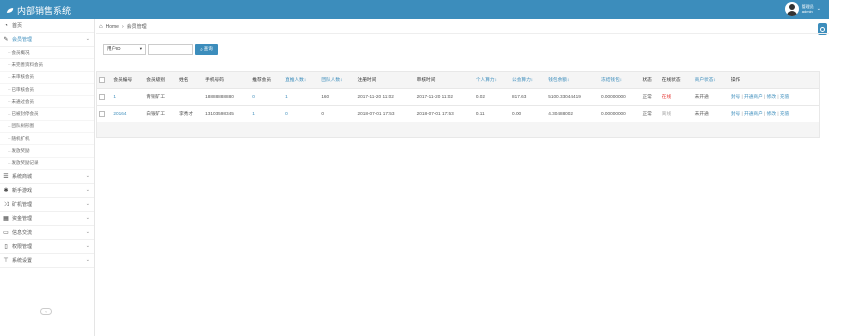  I want to click on sidebar-item: ▭ 信息交流 ⌄, so click(47, 233).